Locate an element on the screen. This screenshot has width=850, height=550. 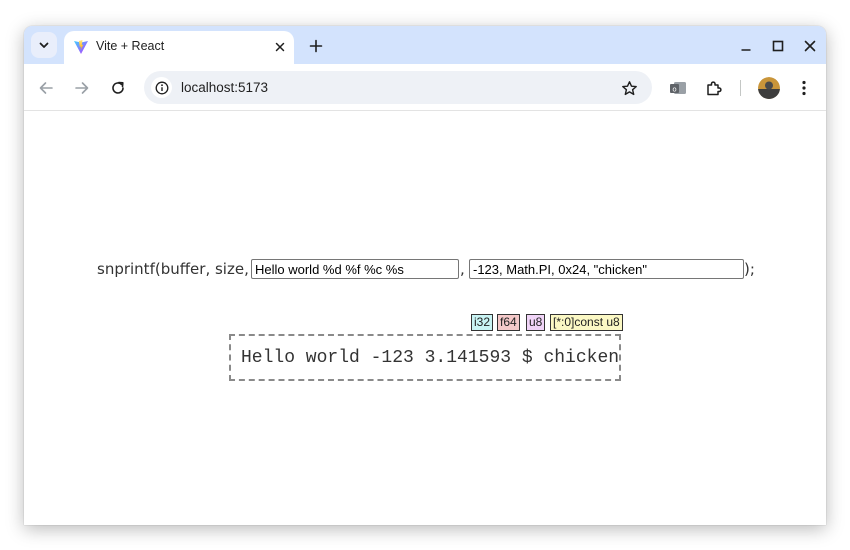
address-bar: localhost:5173 is located at coordinates (398, 87).